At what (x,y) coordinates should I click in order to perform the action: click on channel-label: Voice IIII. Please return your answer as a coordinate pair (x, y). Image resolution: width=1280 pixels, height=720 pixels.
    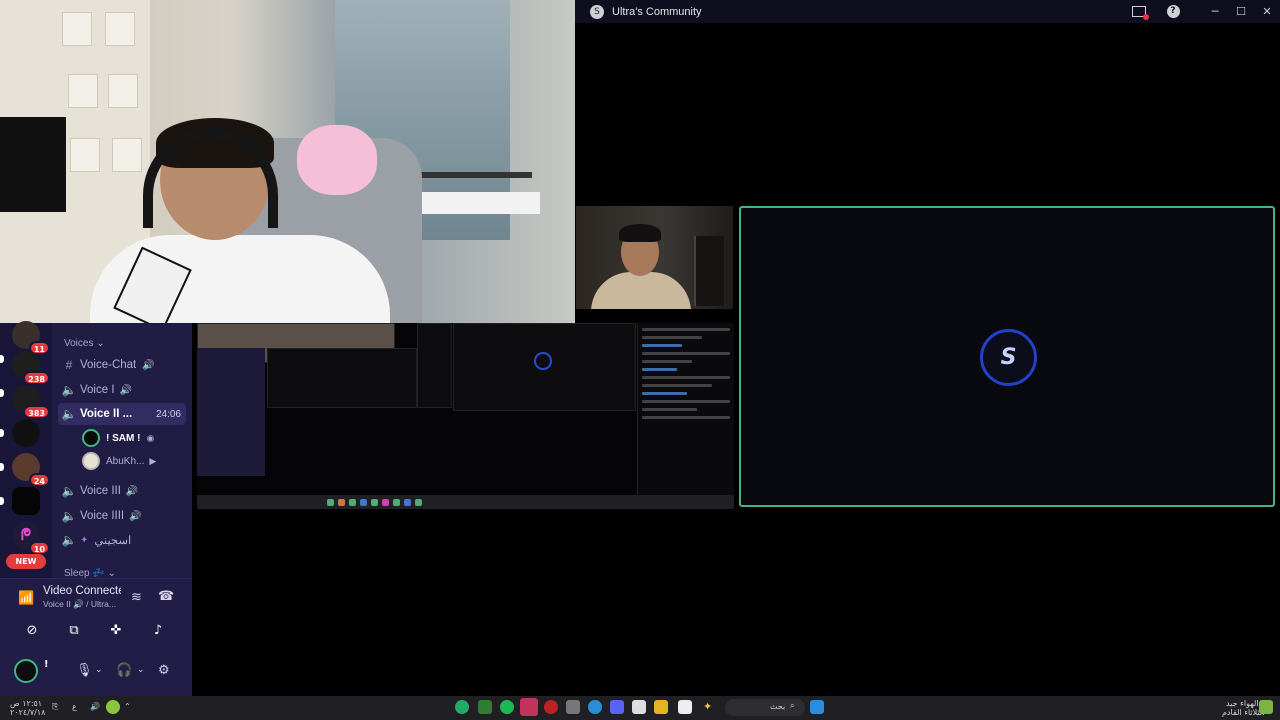
    Looking at the image, I should click on (102, 516).